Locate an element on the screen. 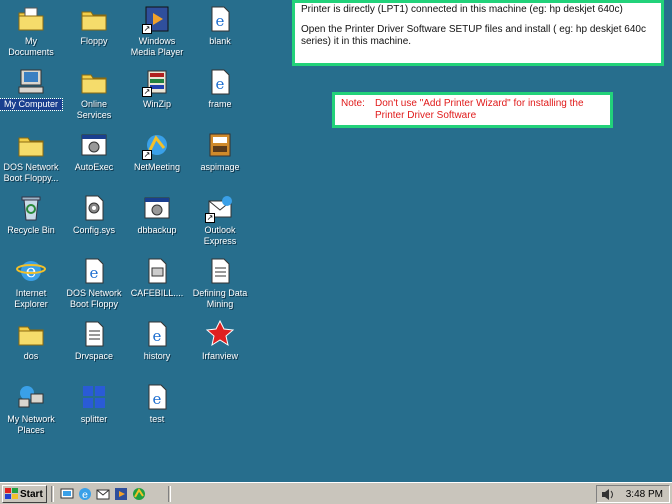 This screenshot has width=672, height=504. start-button: Start is located at coordinates (24, 494).